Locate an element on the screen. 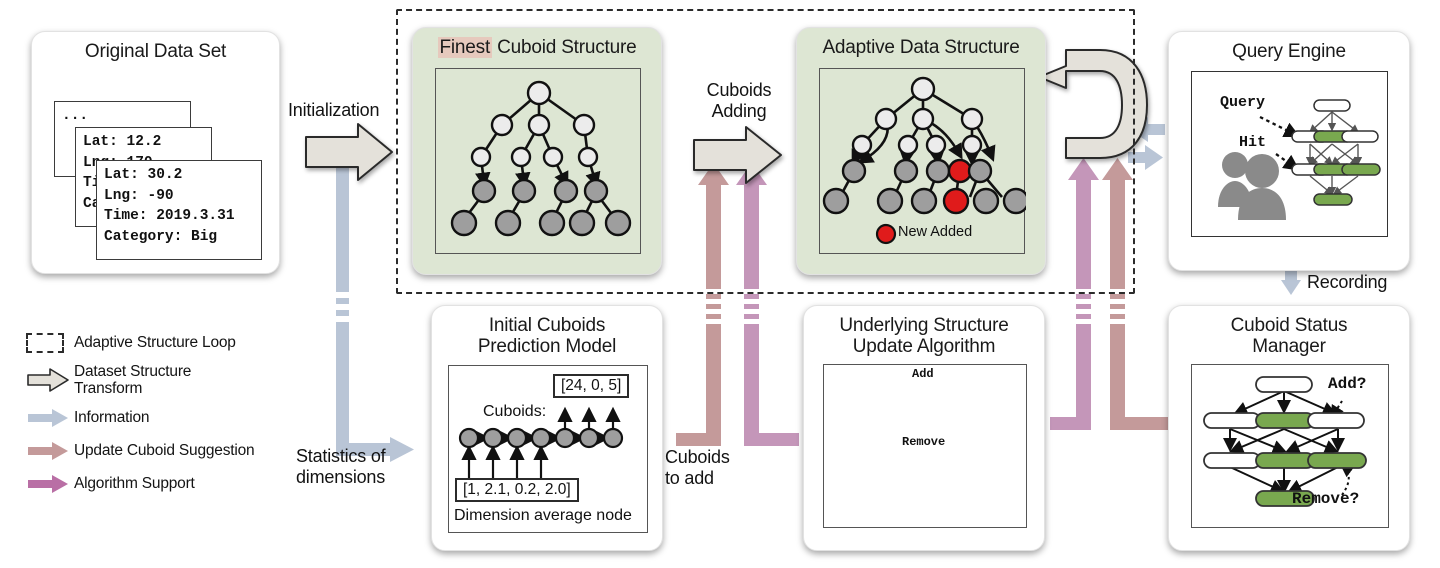  legend-item-adaptive-structure-loop: Adaptive Structure Loop is located at coordinates (191, 343).